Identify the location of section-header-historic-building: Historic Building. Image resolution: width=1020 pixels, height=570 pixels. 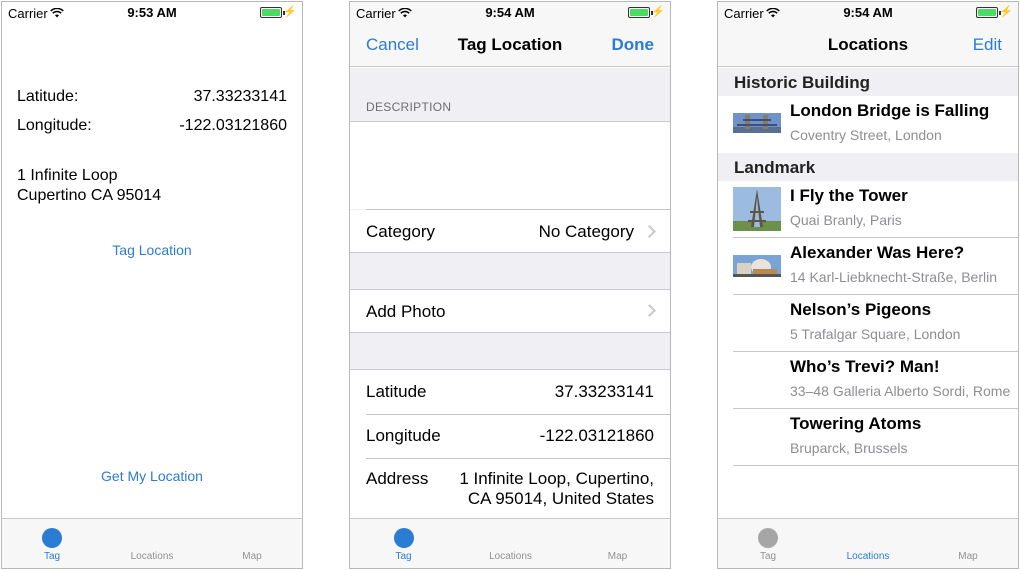
(868, 82).